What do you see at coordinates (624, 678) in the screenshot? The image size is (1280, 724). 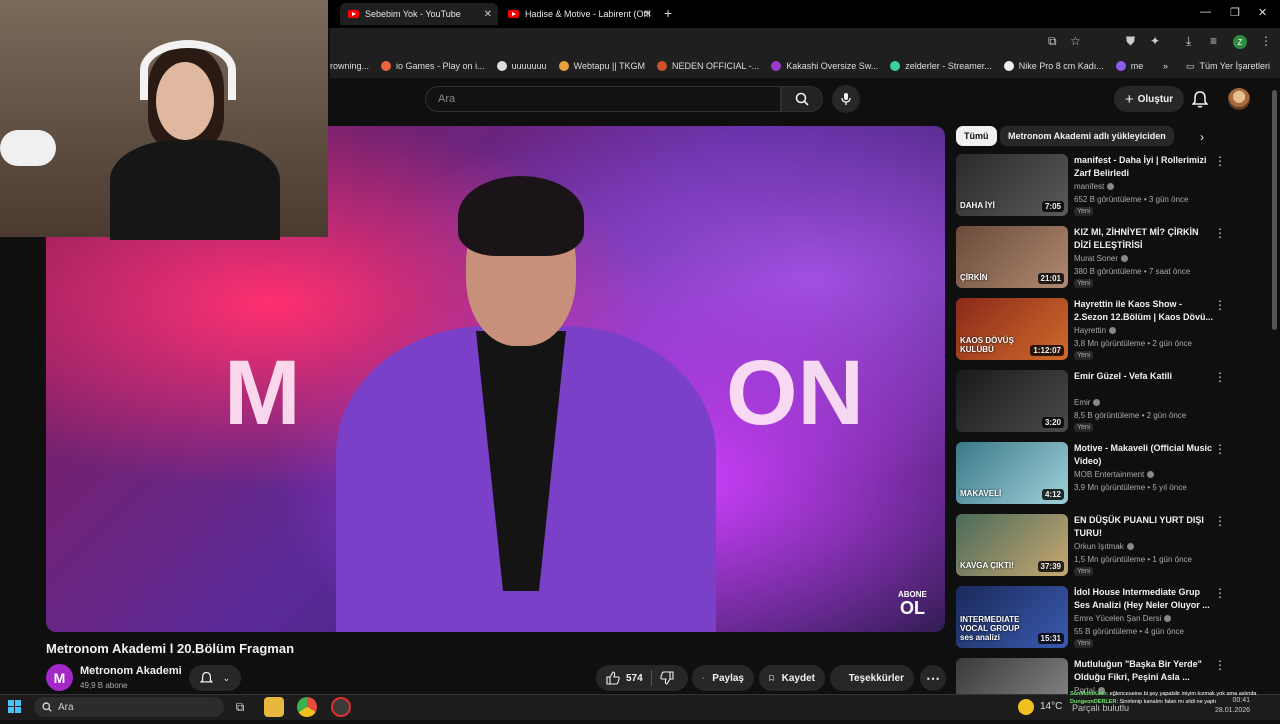 I see `like-button: 574` at bounding box center [624, 678].